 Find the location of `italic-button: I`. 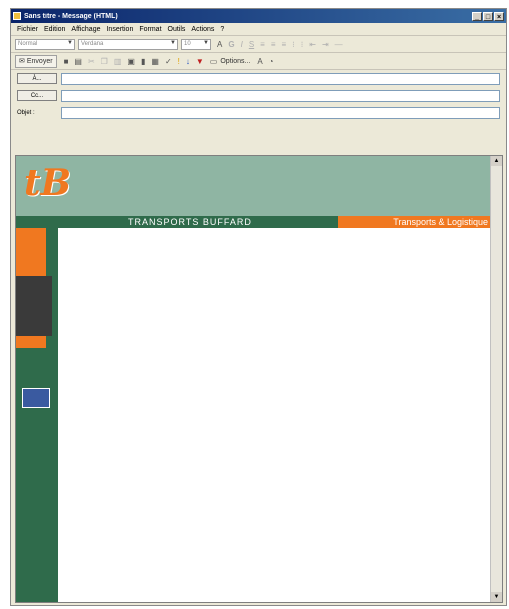

italic-button: I is located at coordinates (242, 44).